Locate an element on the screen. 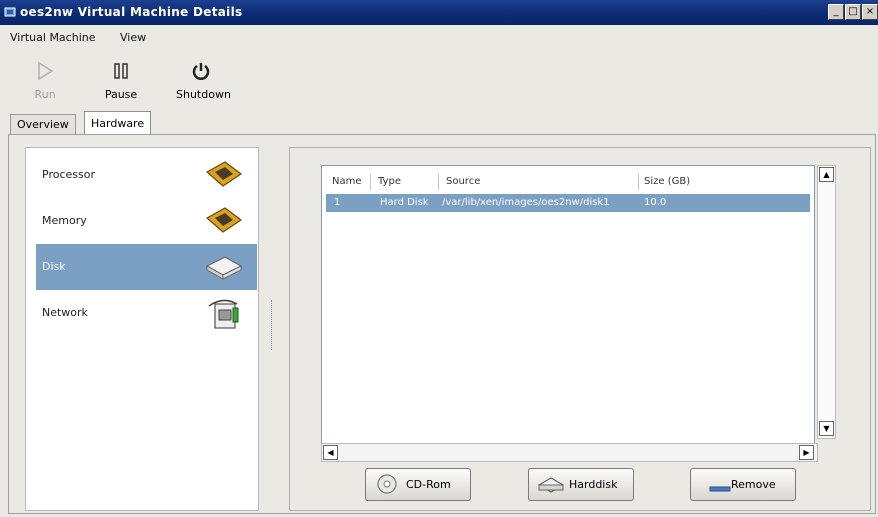 The height and width of the screenshot is (517, 878). disk-icon is located at coordinates (224, 268).